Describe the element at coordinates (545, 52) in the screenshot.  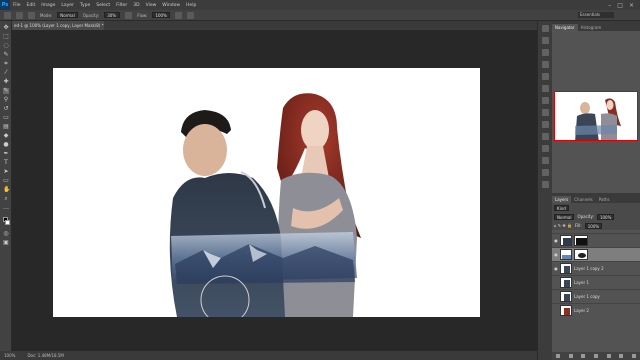
I see `character-panel-icon` at that location.